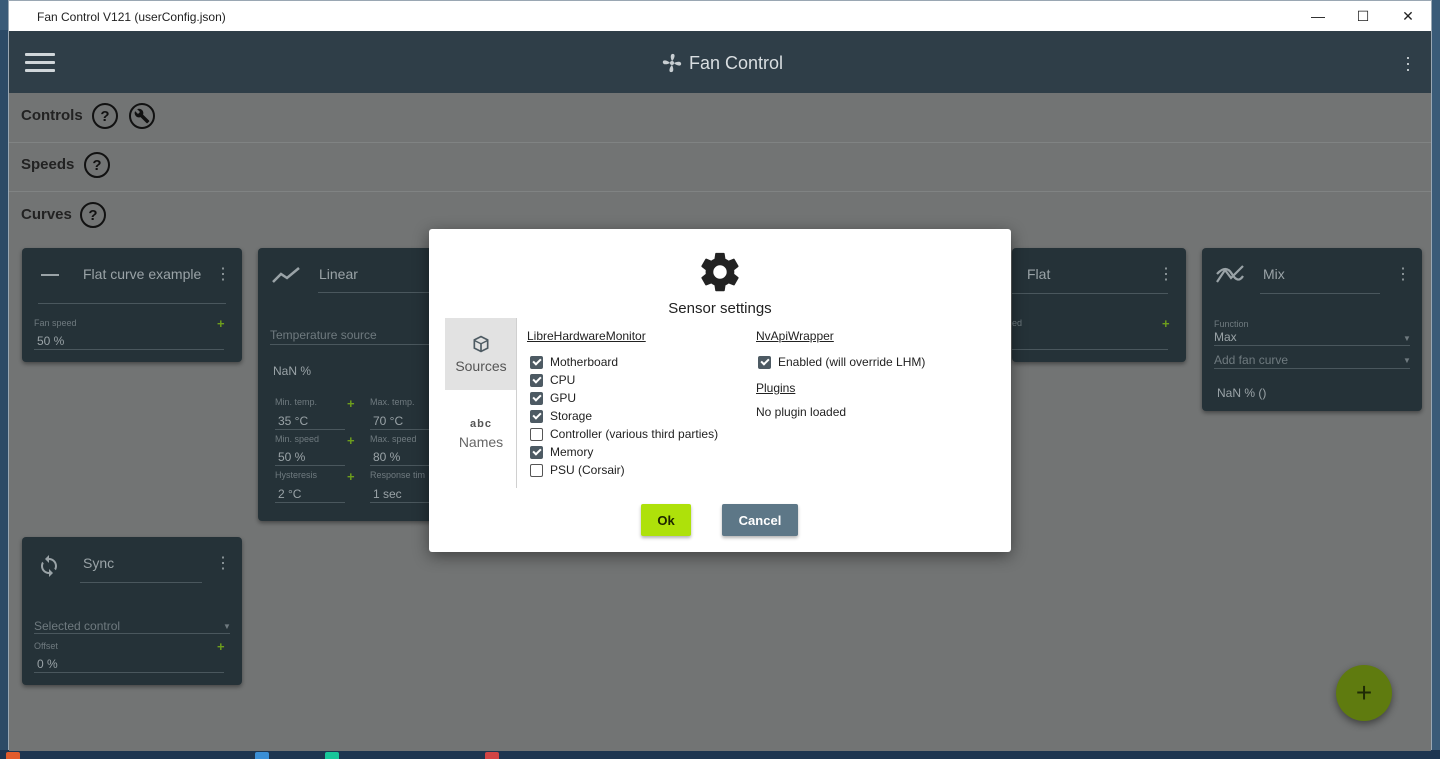  I want to click on cancel-button: Cancel, so click(760, 520).